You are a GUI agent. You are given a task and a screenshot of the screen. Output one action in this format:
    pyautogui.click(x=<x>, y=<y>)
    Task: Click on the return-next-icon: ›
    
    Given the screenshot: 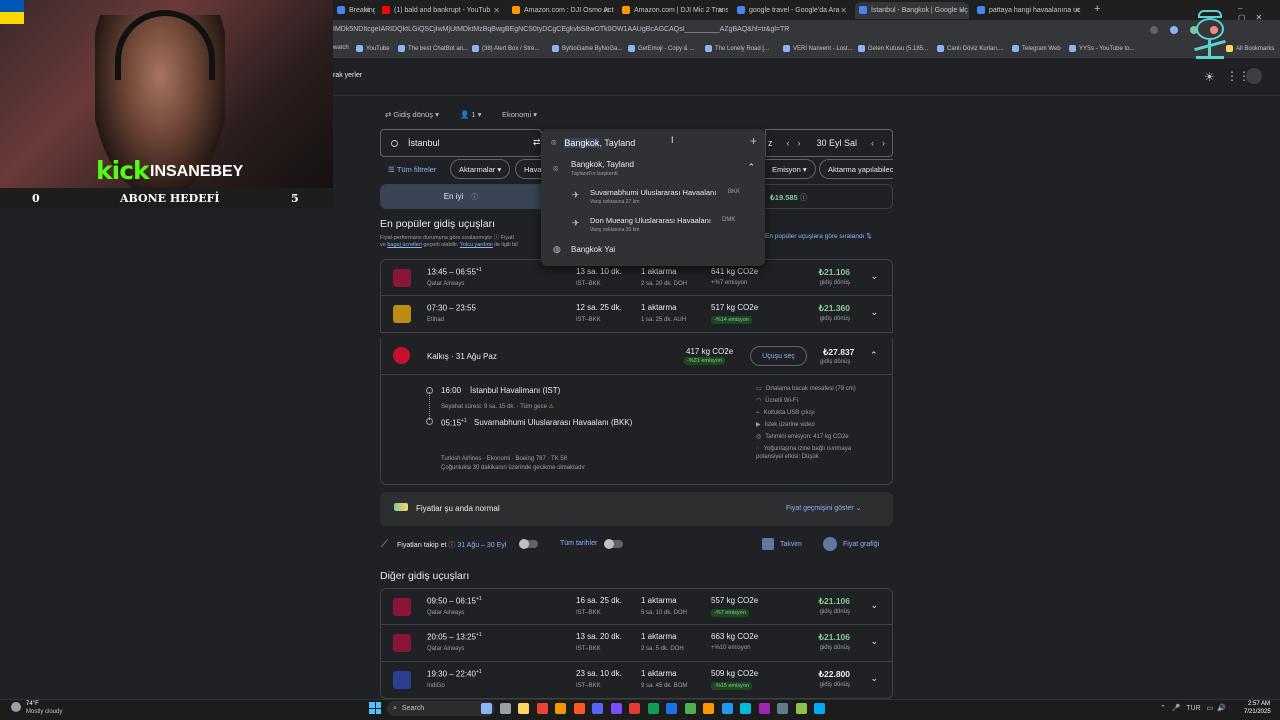 What is the action you would take?
    pyautogui.click(x=883, y=143)
    